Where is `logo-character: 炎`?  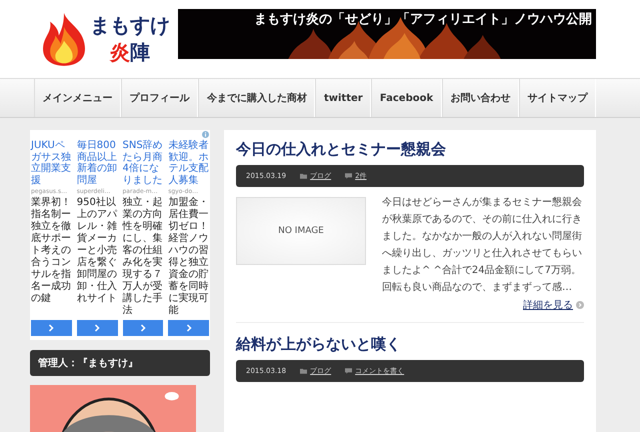
logo-character: 炎 is located at coordinates (120, 52).